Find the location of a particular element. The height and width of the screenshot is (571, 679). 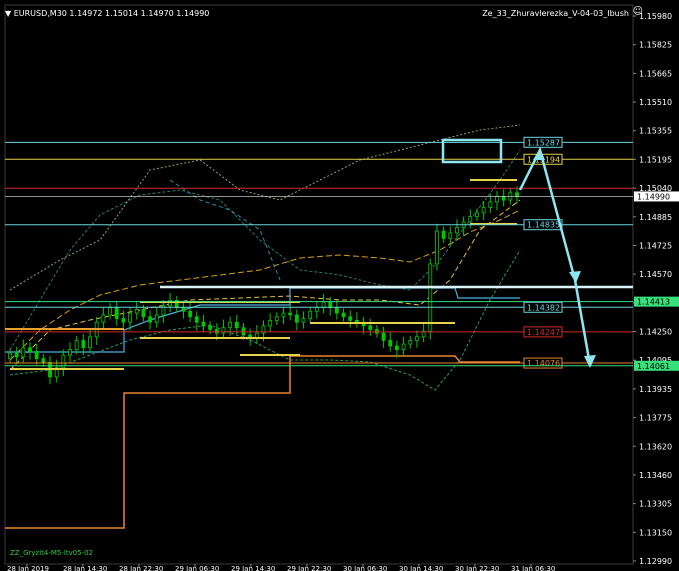

level-tag-label: 1.14247 is located at coordinates (543, 332).